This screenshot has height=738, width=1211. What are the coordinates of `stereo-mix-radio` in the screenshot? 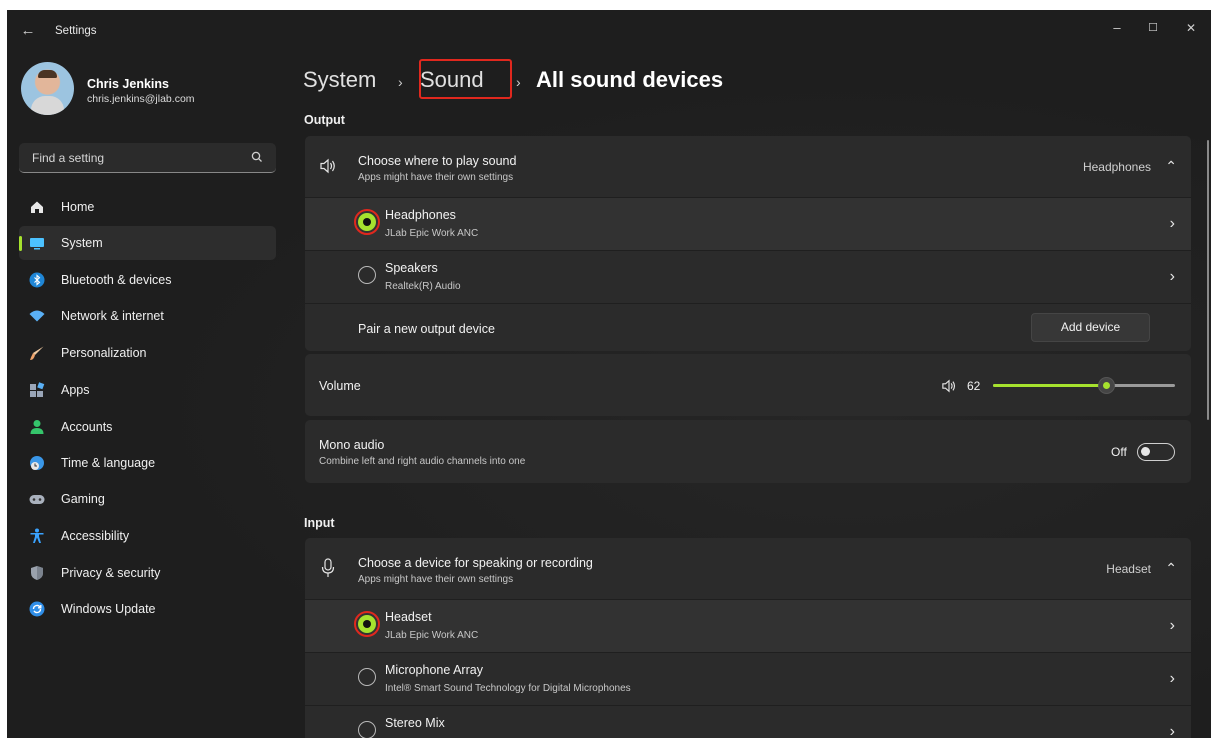 It's located at (367, 729).